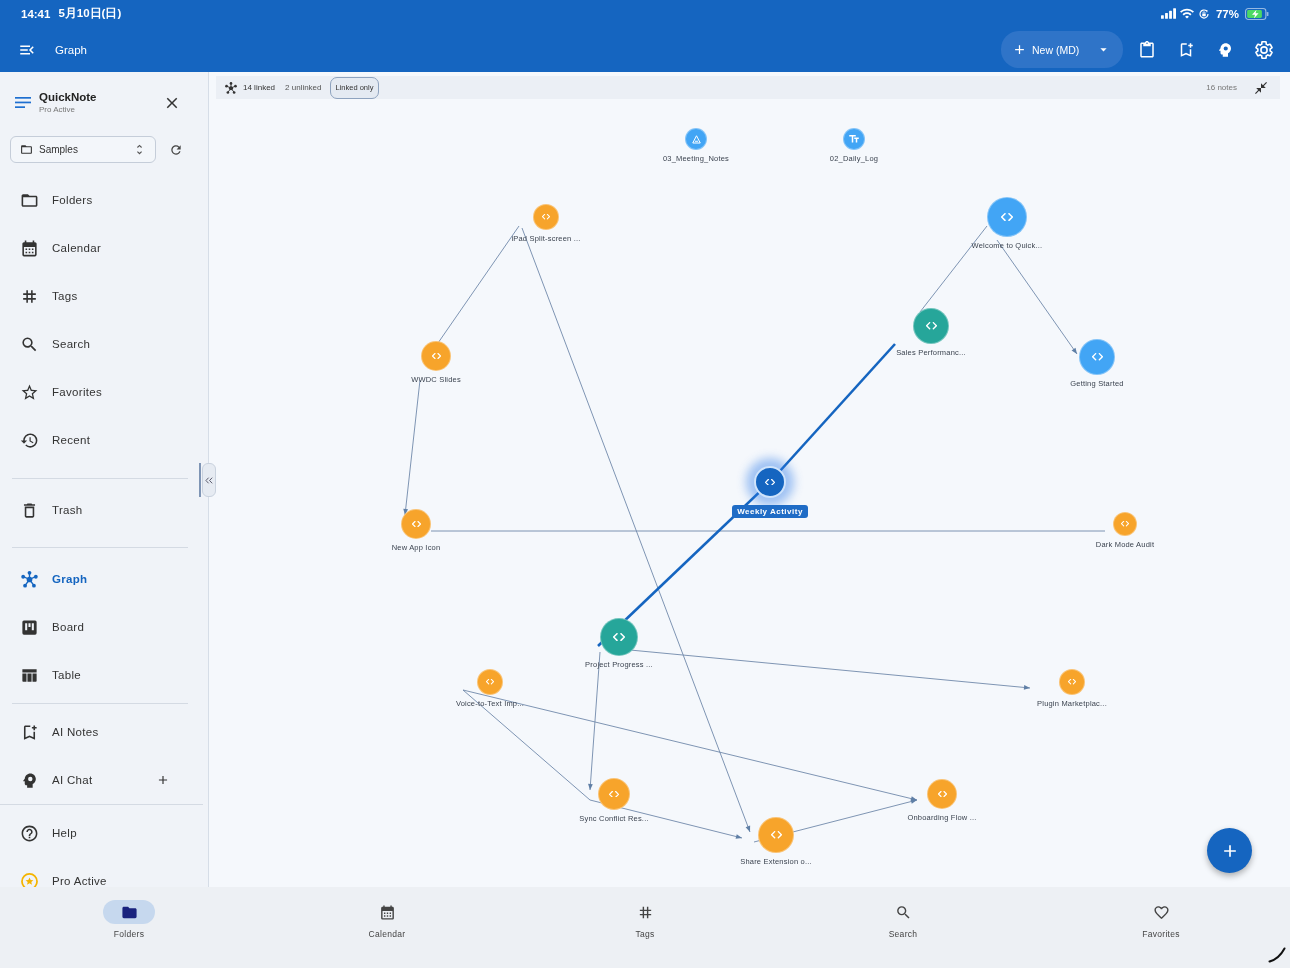 Image resolution: width=1290 pixels, height=968 pixels. I want to click on wifi-icon, so click(1186, 13).